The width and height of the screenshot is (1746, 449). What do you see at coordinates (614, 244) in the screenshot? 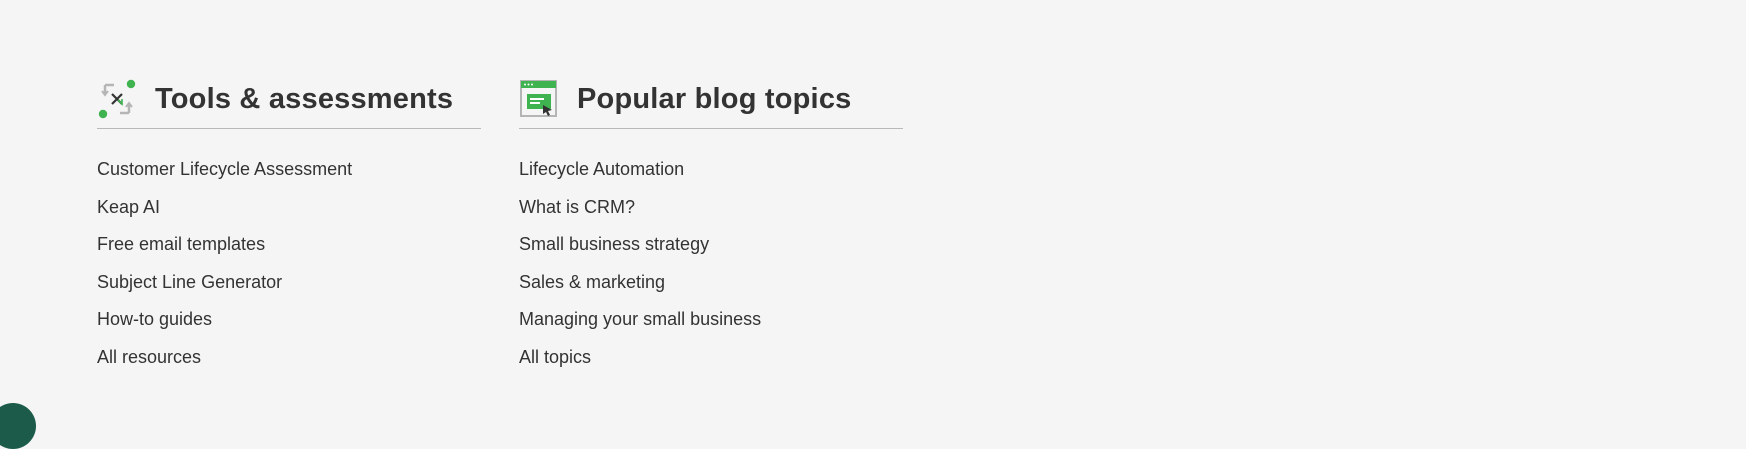
I see `link-small-business-strategy: Small business strategy` at bounding box center [614, 244].